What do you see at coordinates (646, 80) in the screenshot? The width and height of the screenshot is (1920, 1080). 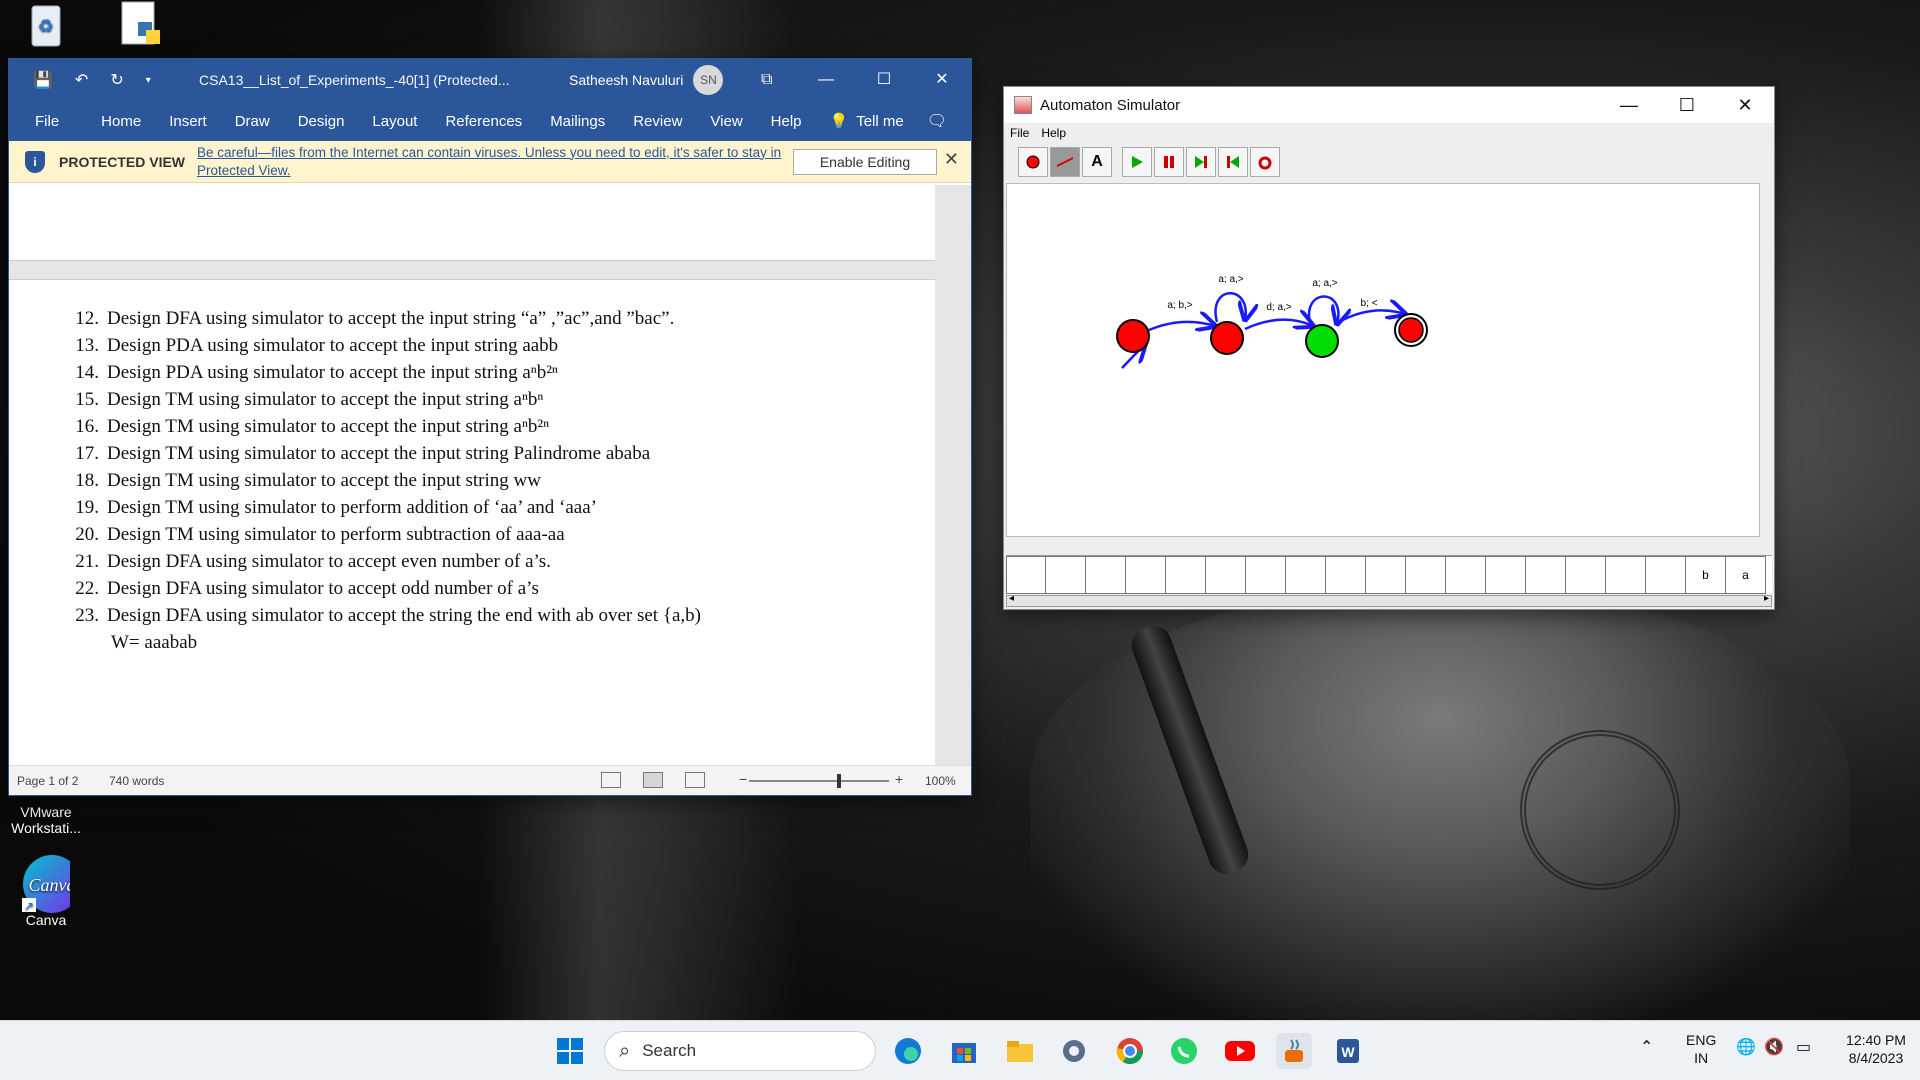 I see `user-account: Satheesh Navuluri SN` at bounding box center [646, 80].